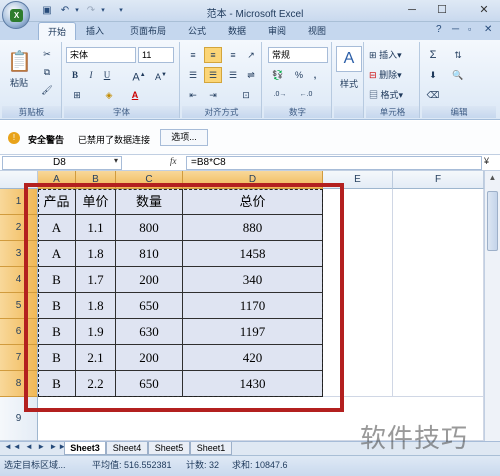 The width and height of the screenshot is (500, 476). What do you see at coordinates (317, 31) in the screenshot?
I see `tab-view: 视图` at bounding box center [317, 31].